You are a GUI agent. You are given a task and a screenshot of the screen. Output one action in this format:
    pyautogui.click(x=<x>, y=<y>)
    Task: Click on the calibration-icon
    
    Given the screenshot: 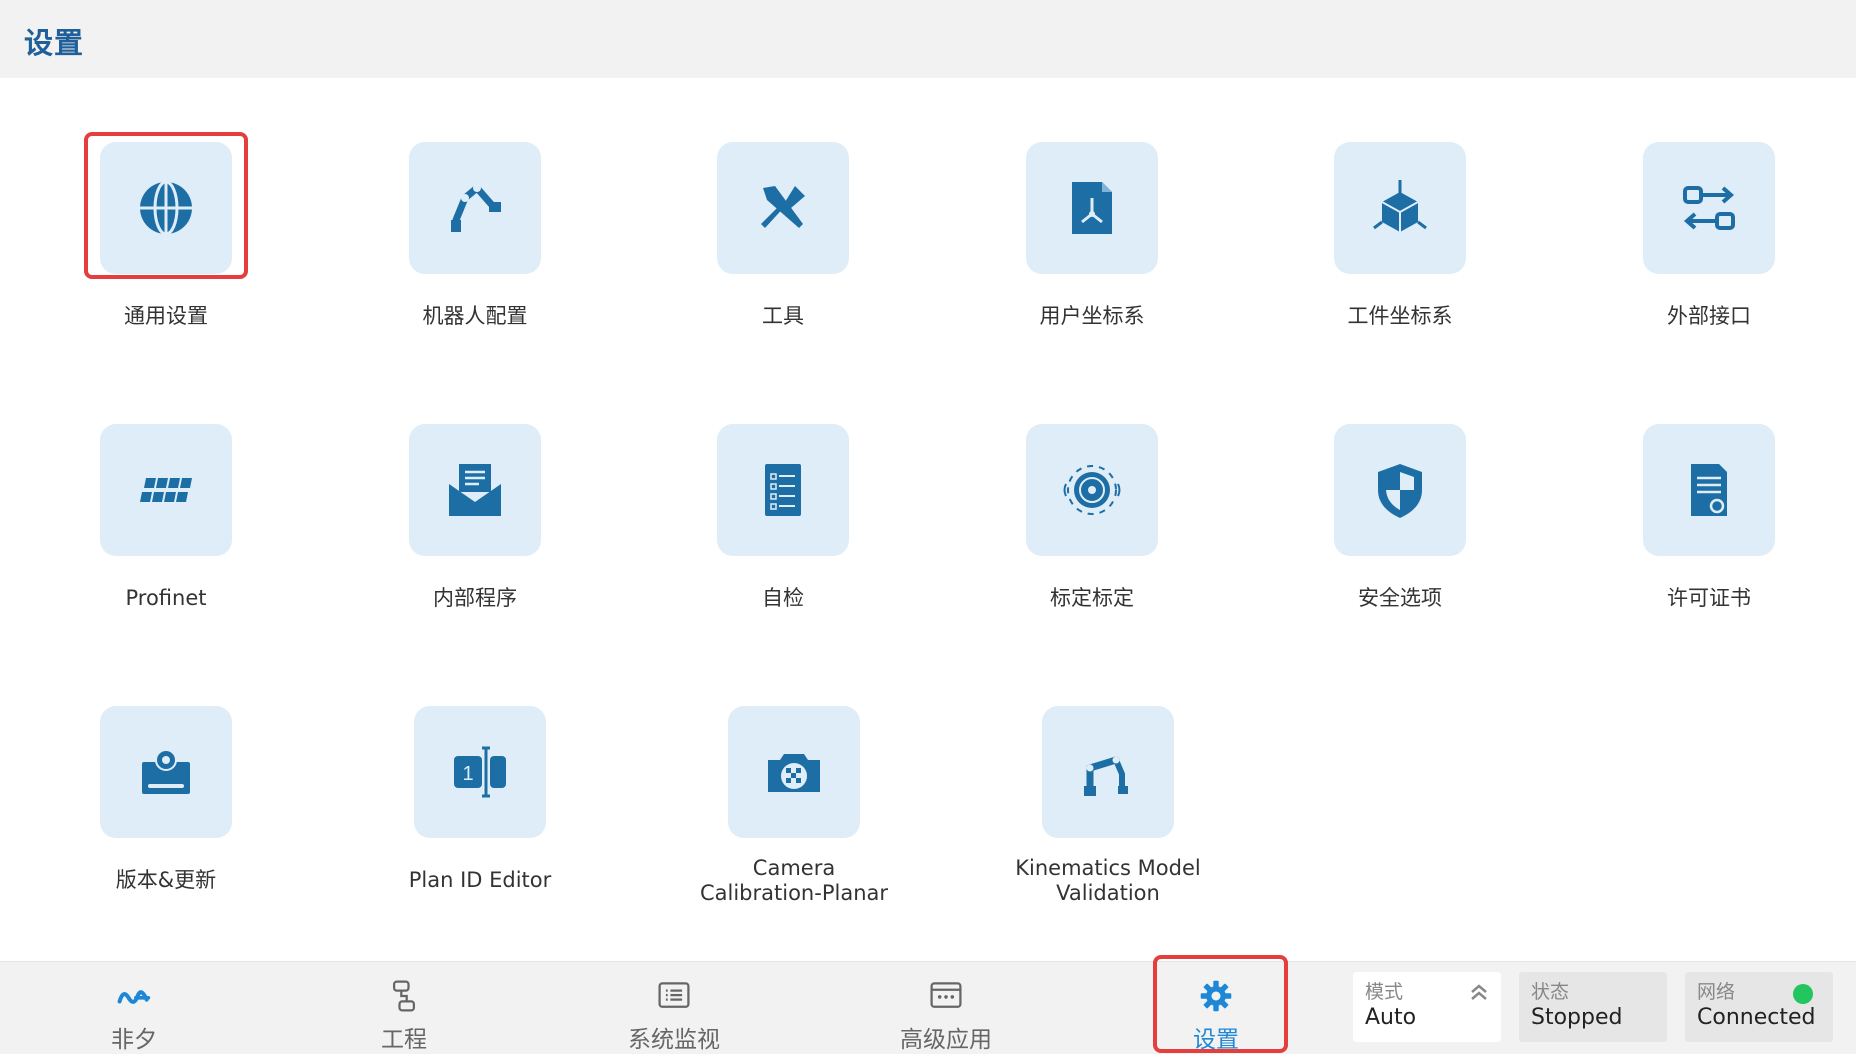 What is the action you would take?
    pyautogui.click(x=1092, y=490)
    